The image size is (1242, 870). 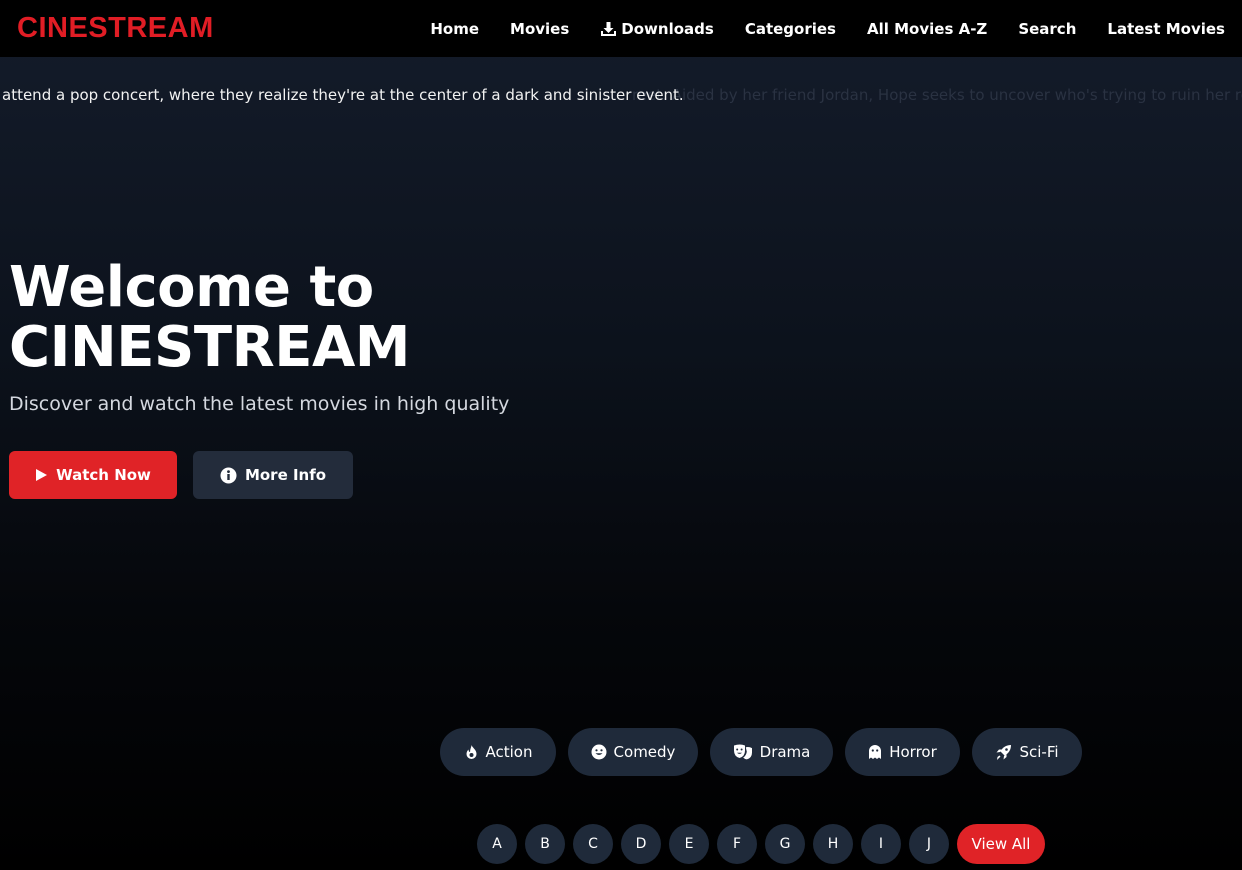 I want to click on watch-now-button: Watch Now, so click(x=93, y=475).